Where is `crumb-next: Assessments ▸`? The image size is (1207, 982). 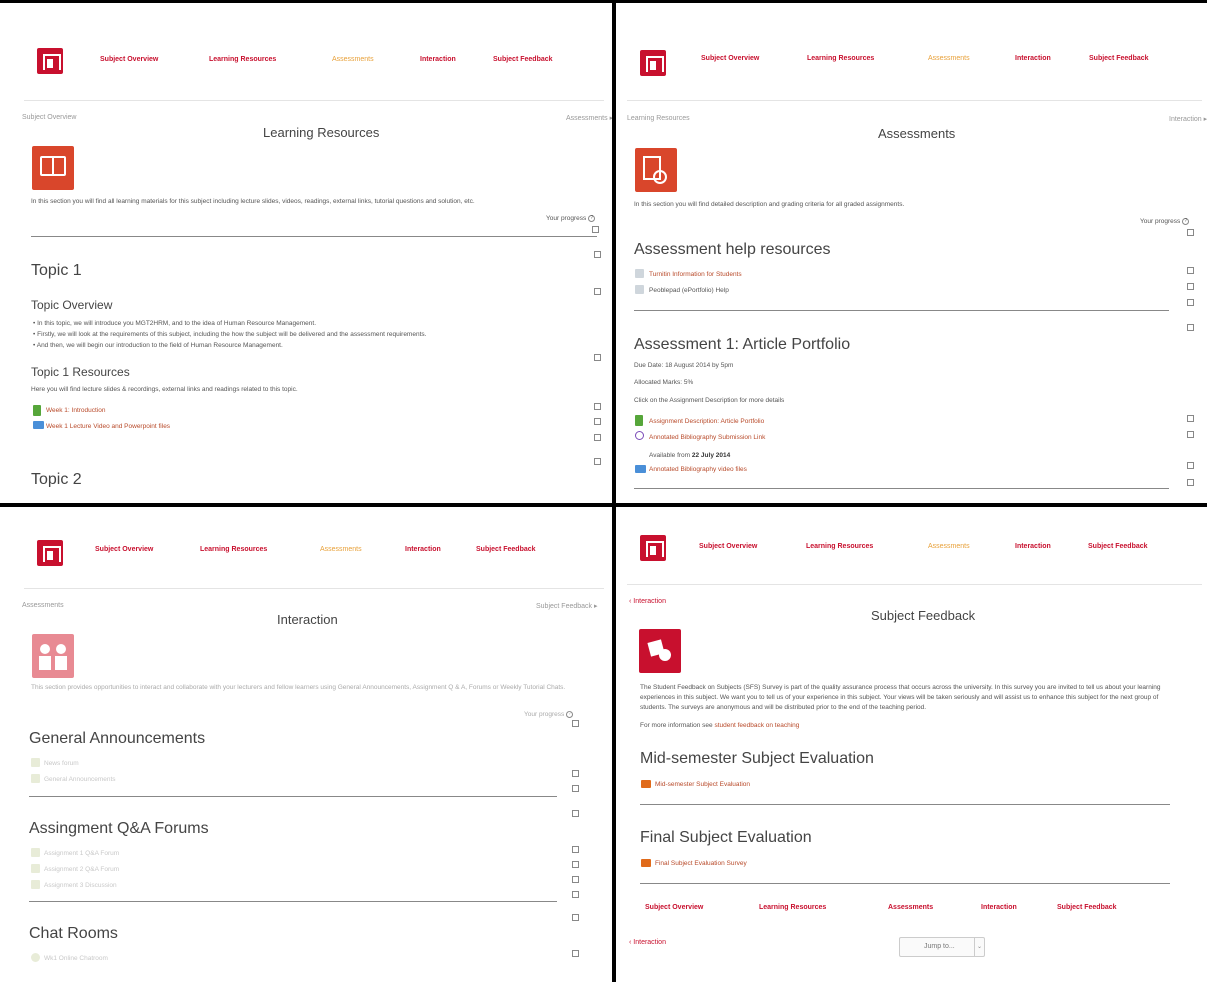
crumb-next: Assessments ▸ is located at coordinates (589, 118).